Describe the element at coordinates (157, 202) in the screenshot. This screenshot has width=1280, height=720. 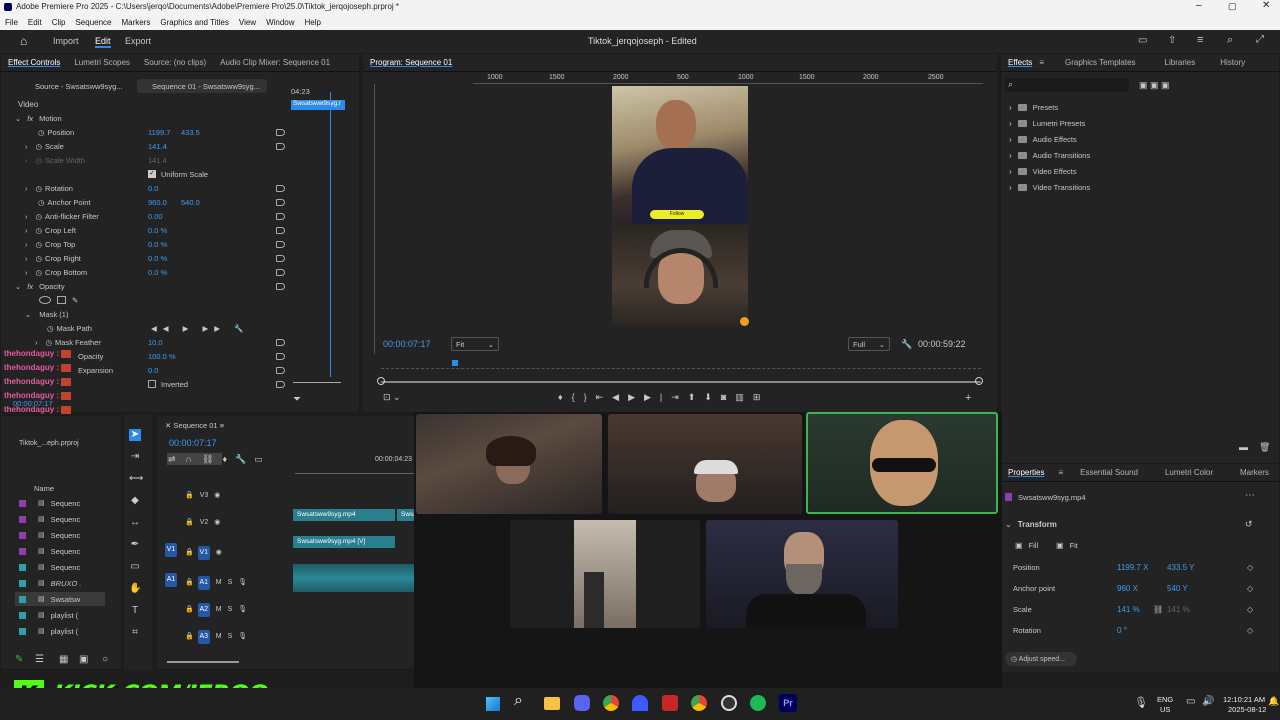
I see `anchor-x: 960.0` at that location.